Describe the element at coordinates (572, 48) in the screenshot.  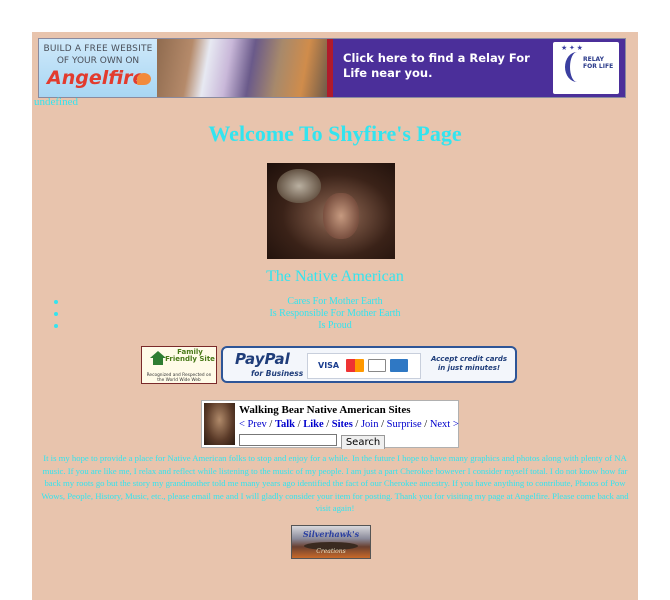
I see `stars-icon: ★ ✦ ★` at that location.